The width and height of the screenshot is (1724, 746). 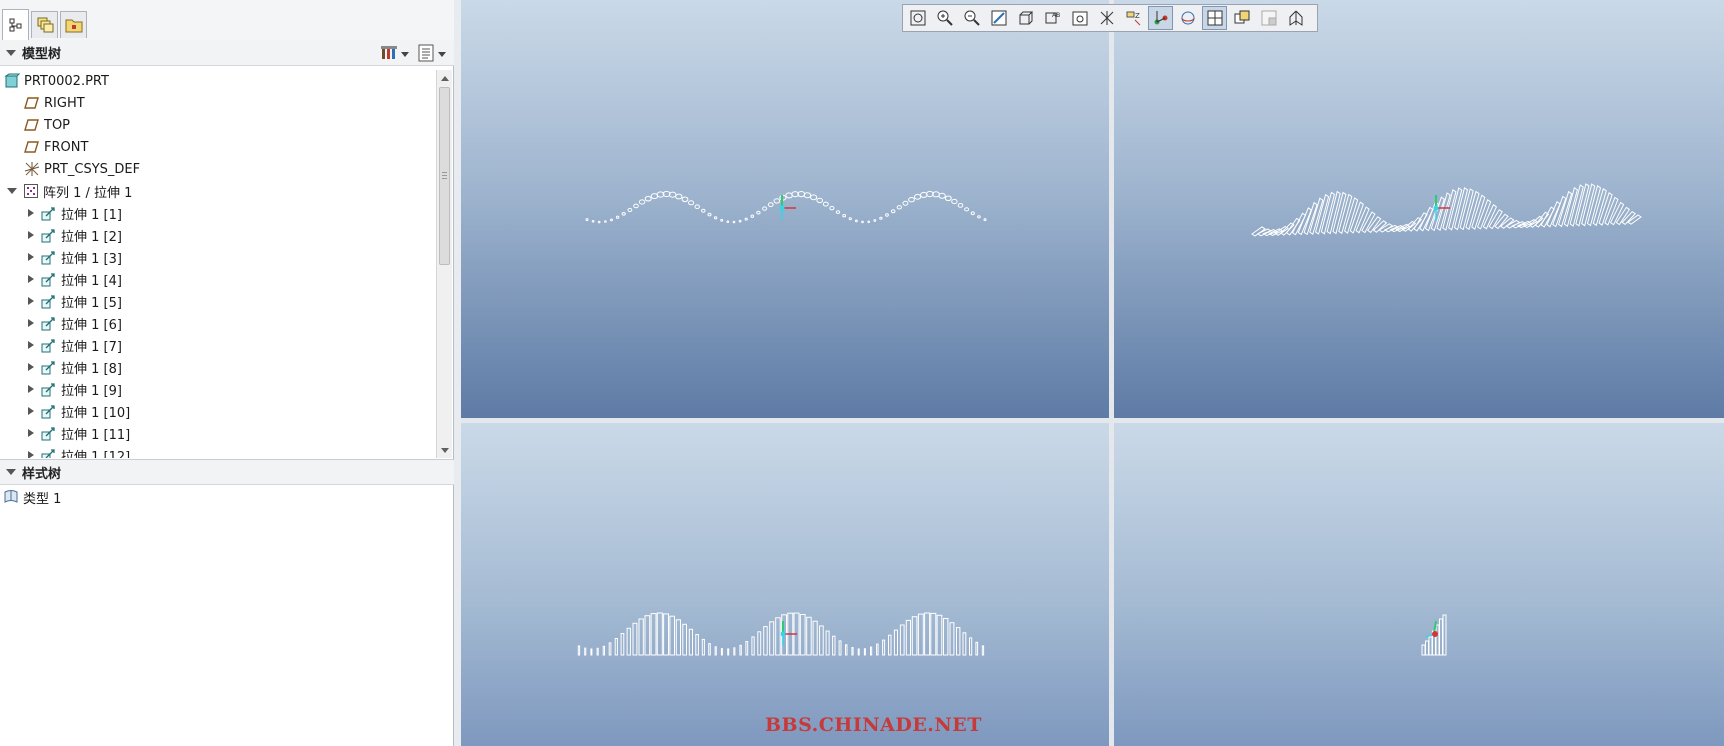 What do you see at coordinates (92, 169) in the screenshot?
I see `tree-item-label: PRT_CSYS_DEF` at bounding box center [92, 169].